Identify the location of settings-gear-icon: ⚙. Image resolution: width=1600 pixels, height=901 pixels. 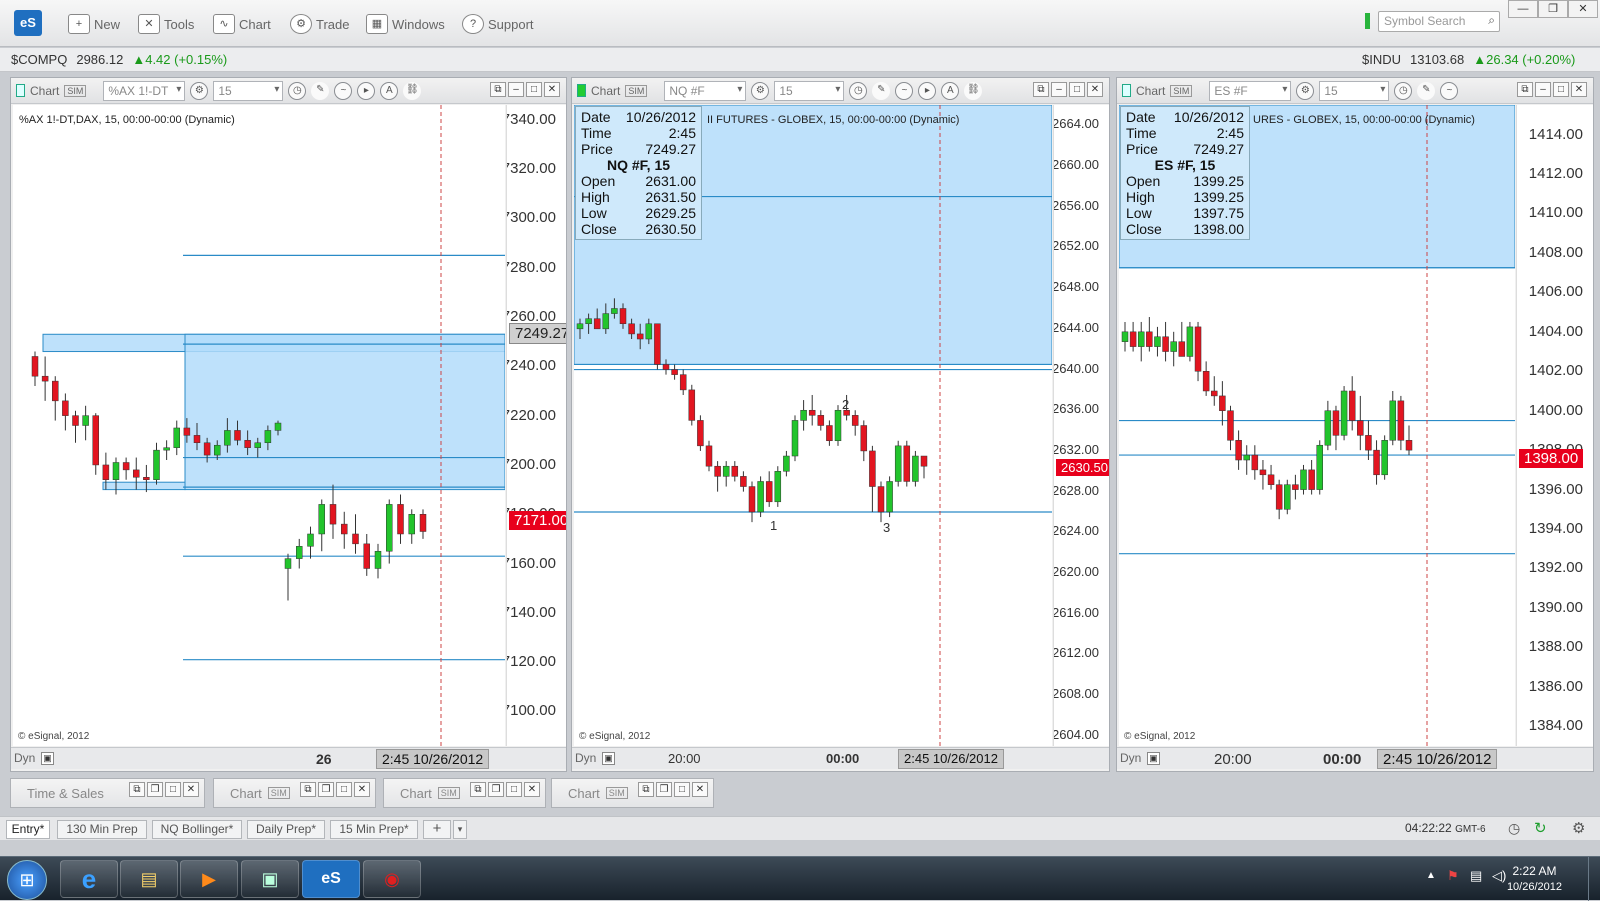
(1578, 828).